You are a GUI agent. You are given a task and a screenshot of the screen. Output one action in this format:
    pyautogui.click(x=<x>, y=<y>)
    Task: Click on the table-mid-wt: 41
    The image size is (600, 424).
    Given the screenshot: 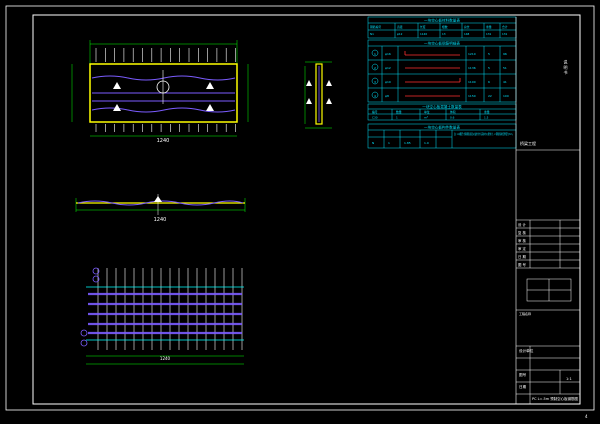 What is the action you would take?
    pyautogui.click(x=505, y=82)
    